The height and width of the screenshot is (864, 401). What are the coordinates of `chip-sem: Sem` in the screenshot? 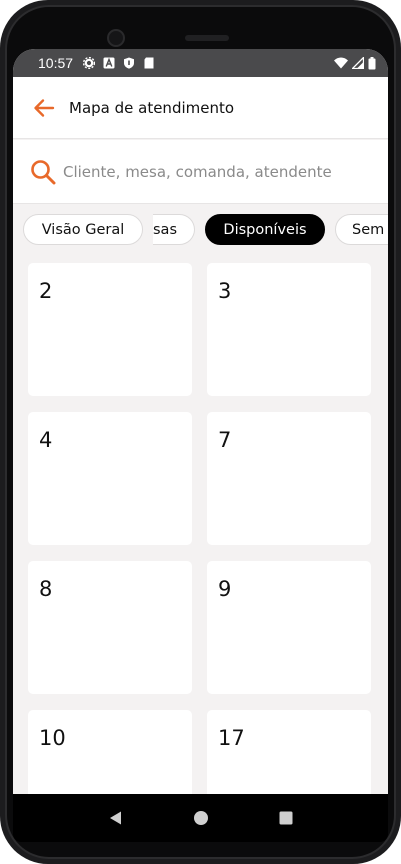 It's located at (361, 229).